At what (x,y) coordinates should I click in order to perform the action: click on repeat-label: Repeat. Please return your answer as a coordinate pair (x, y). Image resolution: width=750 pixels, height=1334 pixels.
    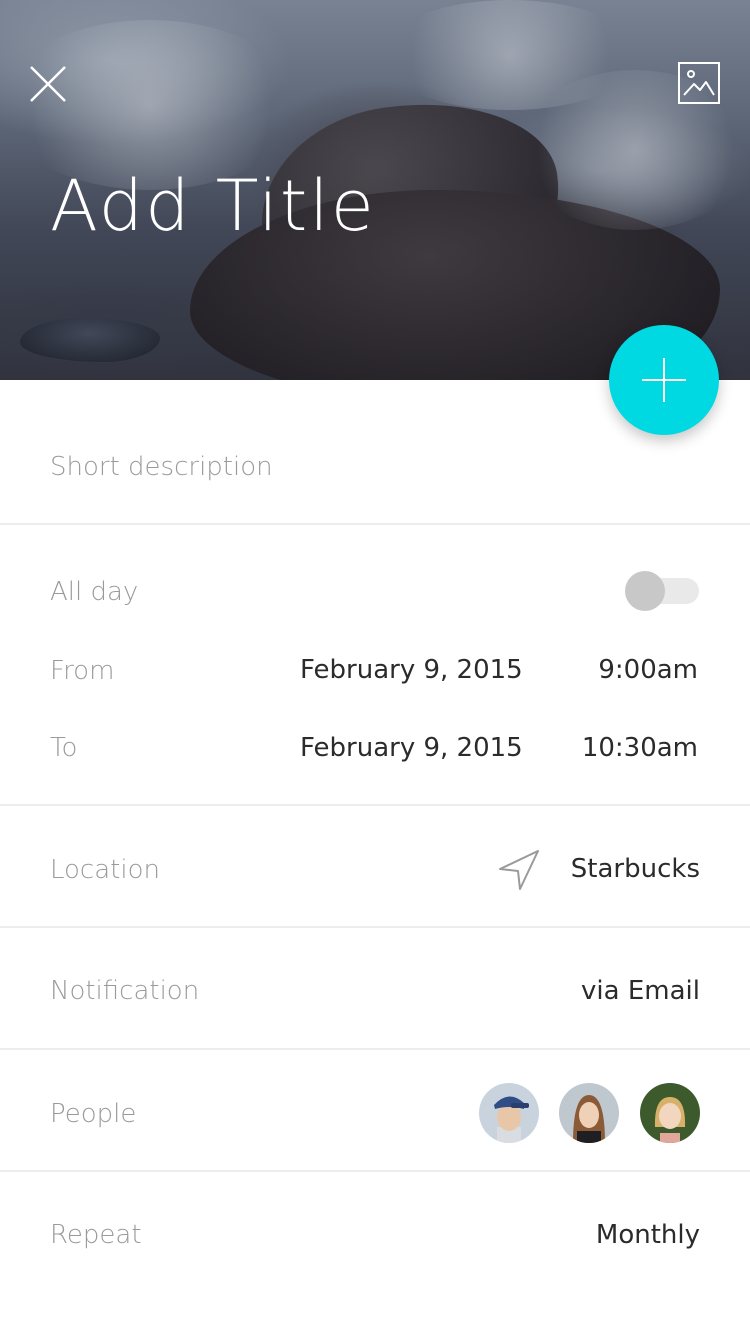
    Looking at the image, I should click on (96, 1235).